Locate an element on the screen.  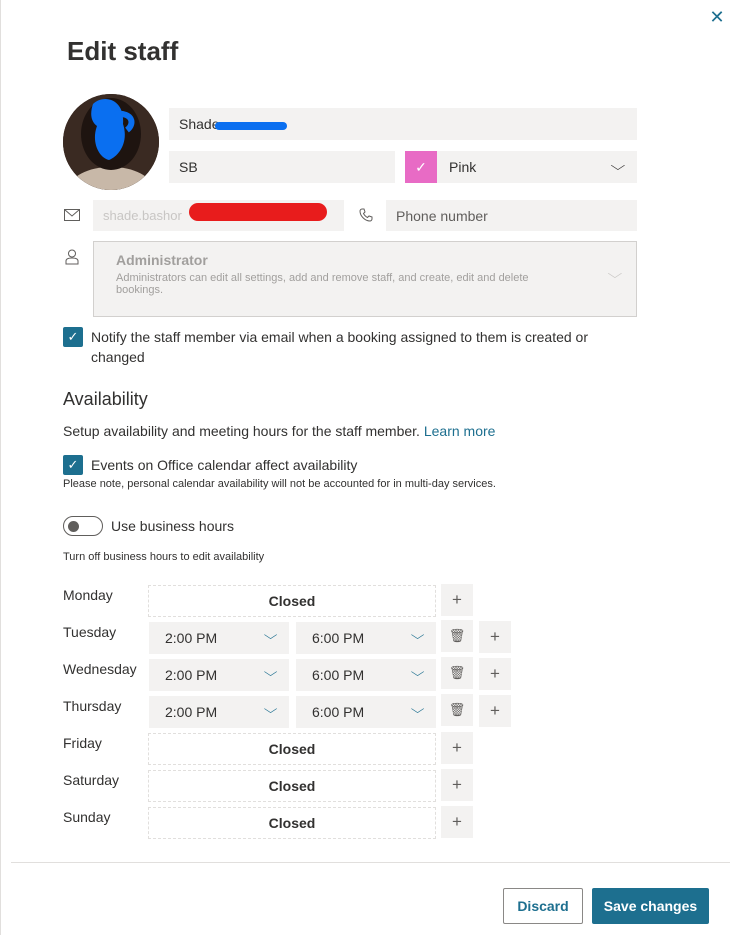
name-value: Shade is located at coordinates (199, 124).